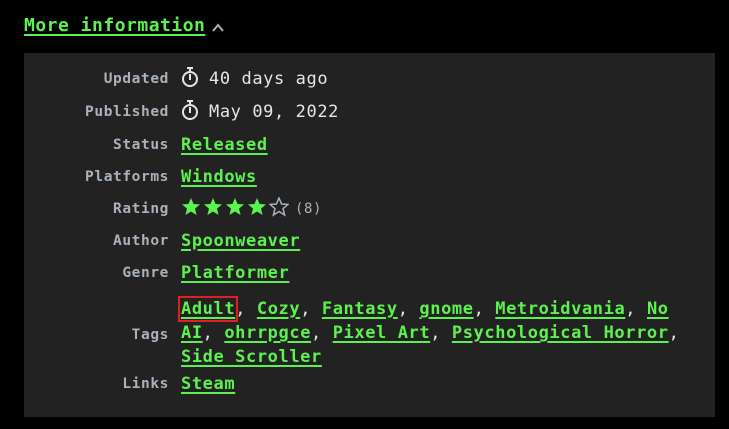  What do you see at coordinates (114, 25) in the screenshot?
I see `more-information-label: More information` at bounding box center [114, 25].